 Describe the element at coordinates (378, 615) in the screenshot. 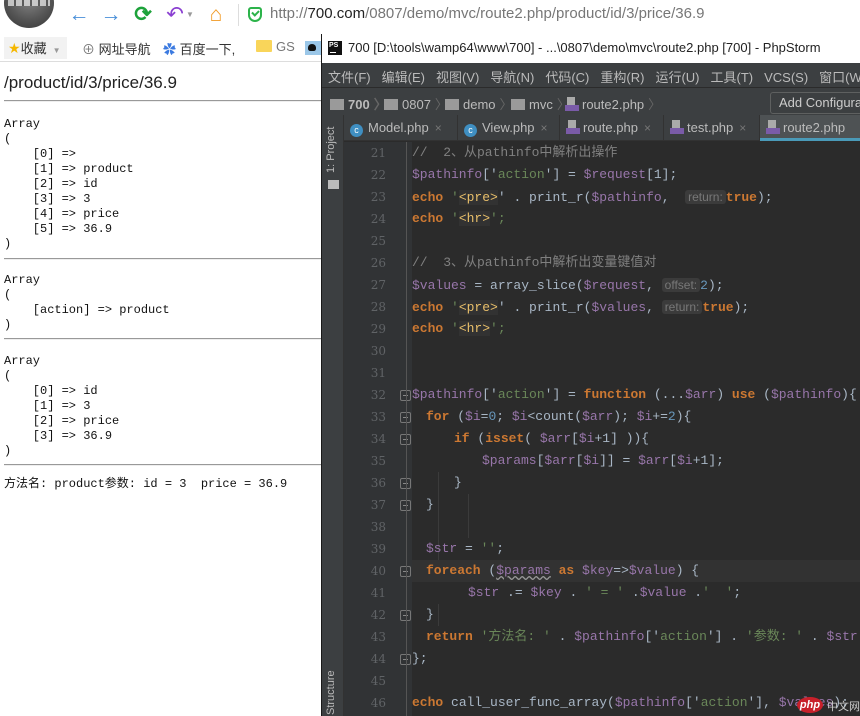

I see `line-number: 42` at that location.